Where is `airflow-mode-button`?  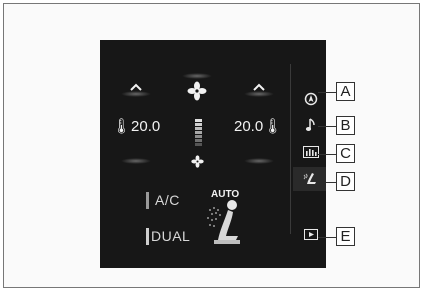
airflow-mode-button is located at coordinates (225, 226).